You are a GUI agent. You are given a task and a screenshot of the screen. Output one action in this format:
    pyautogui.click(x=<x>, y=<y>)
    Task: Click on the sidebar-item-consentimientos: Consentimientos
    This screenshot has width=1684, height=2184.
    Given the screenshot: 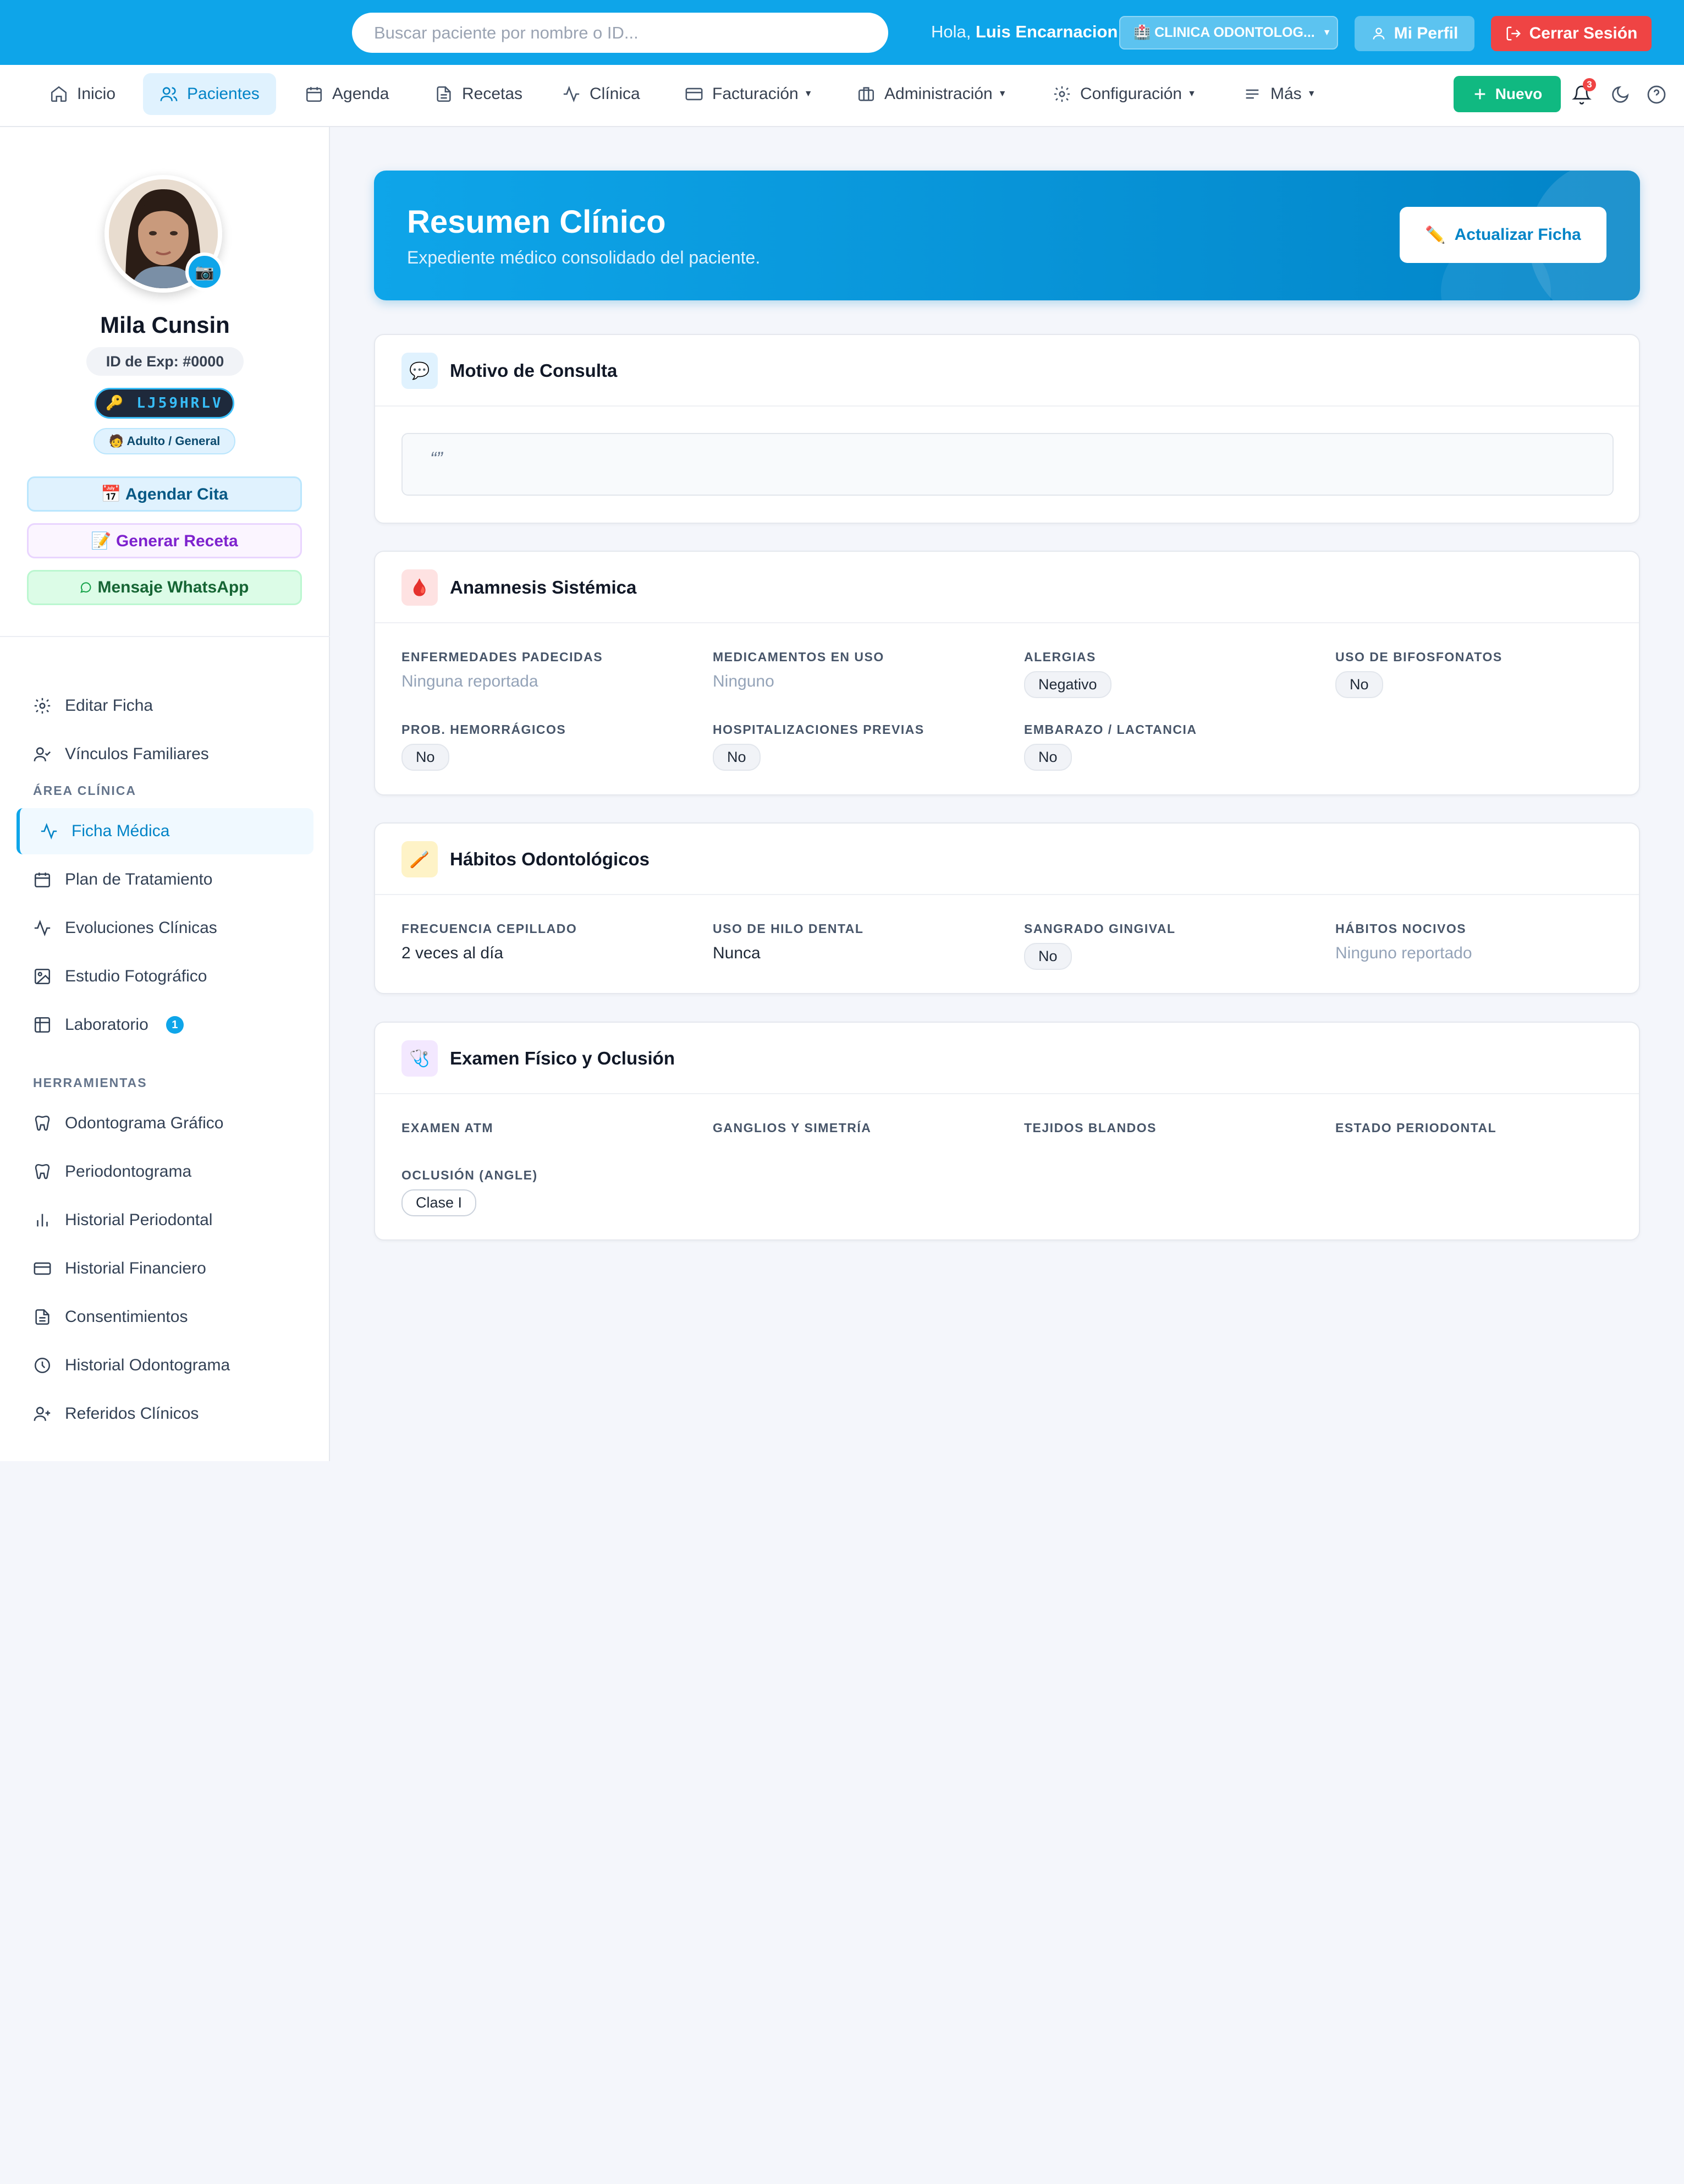 What is the action you would take?
    pyautogui.click(x=164, y=1317)
    